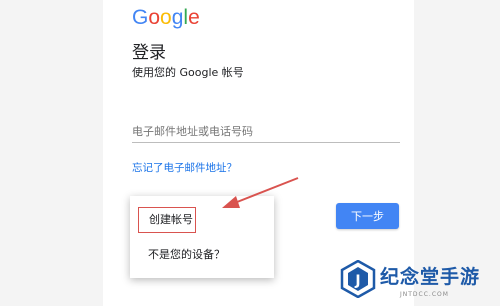  I want to click on email-field, so click(266, 131).